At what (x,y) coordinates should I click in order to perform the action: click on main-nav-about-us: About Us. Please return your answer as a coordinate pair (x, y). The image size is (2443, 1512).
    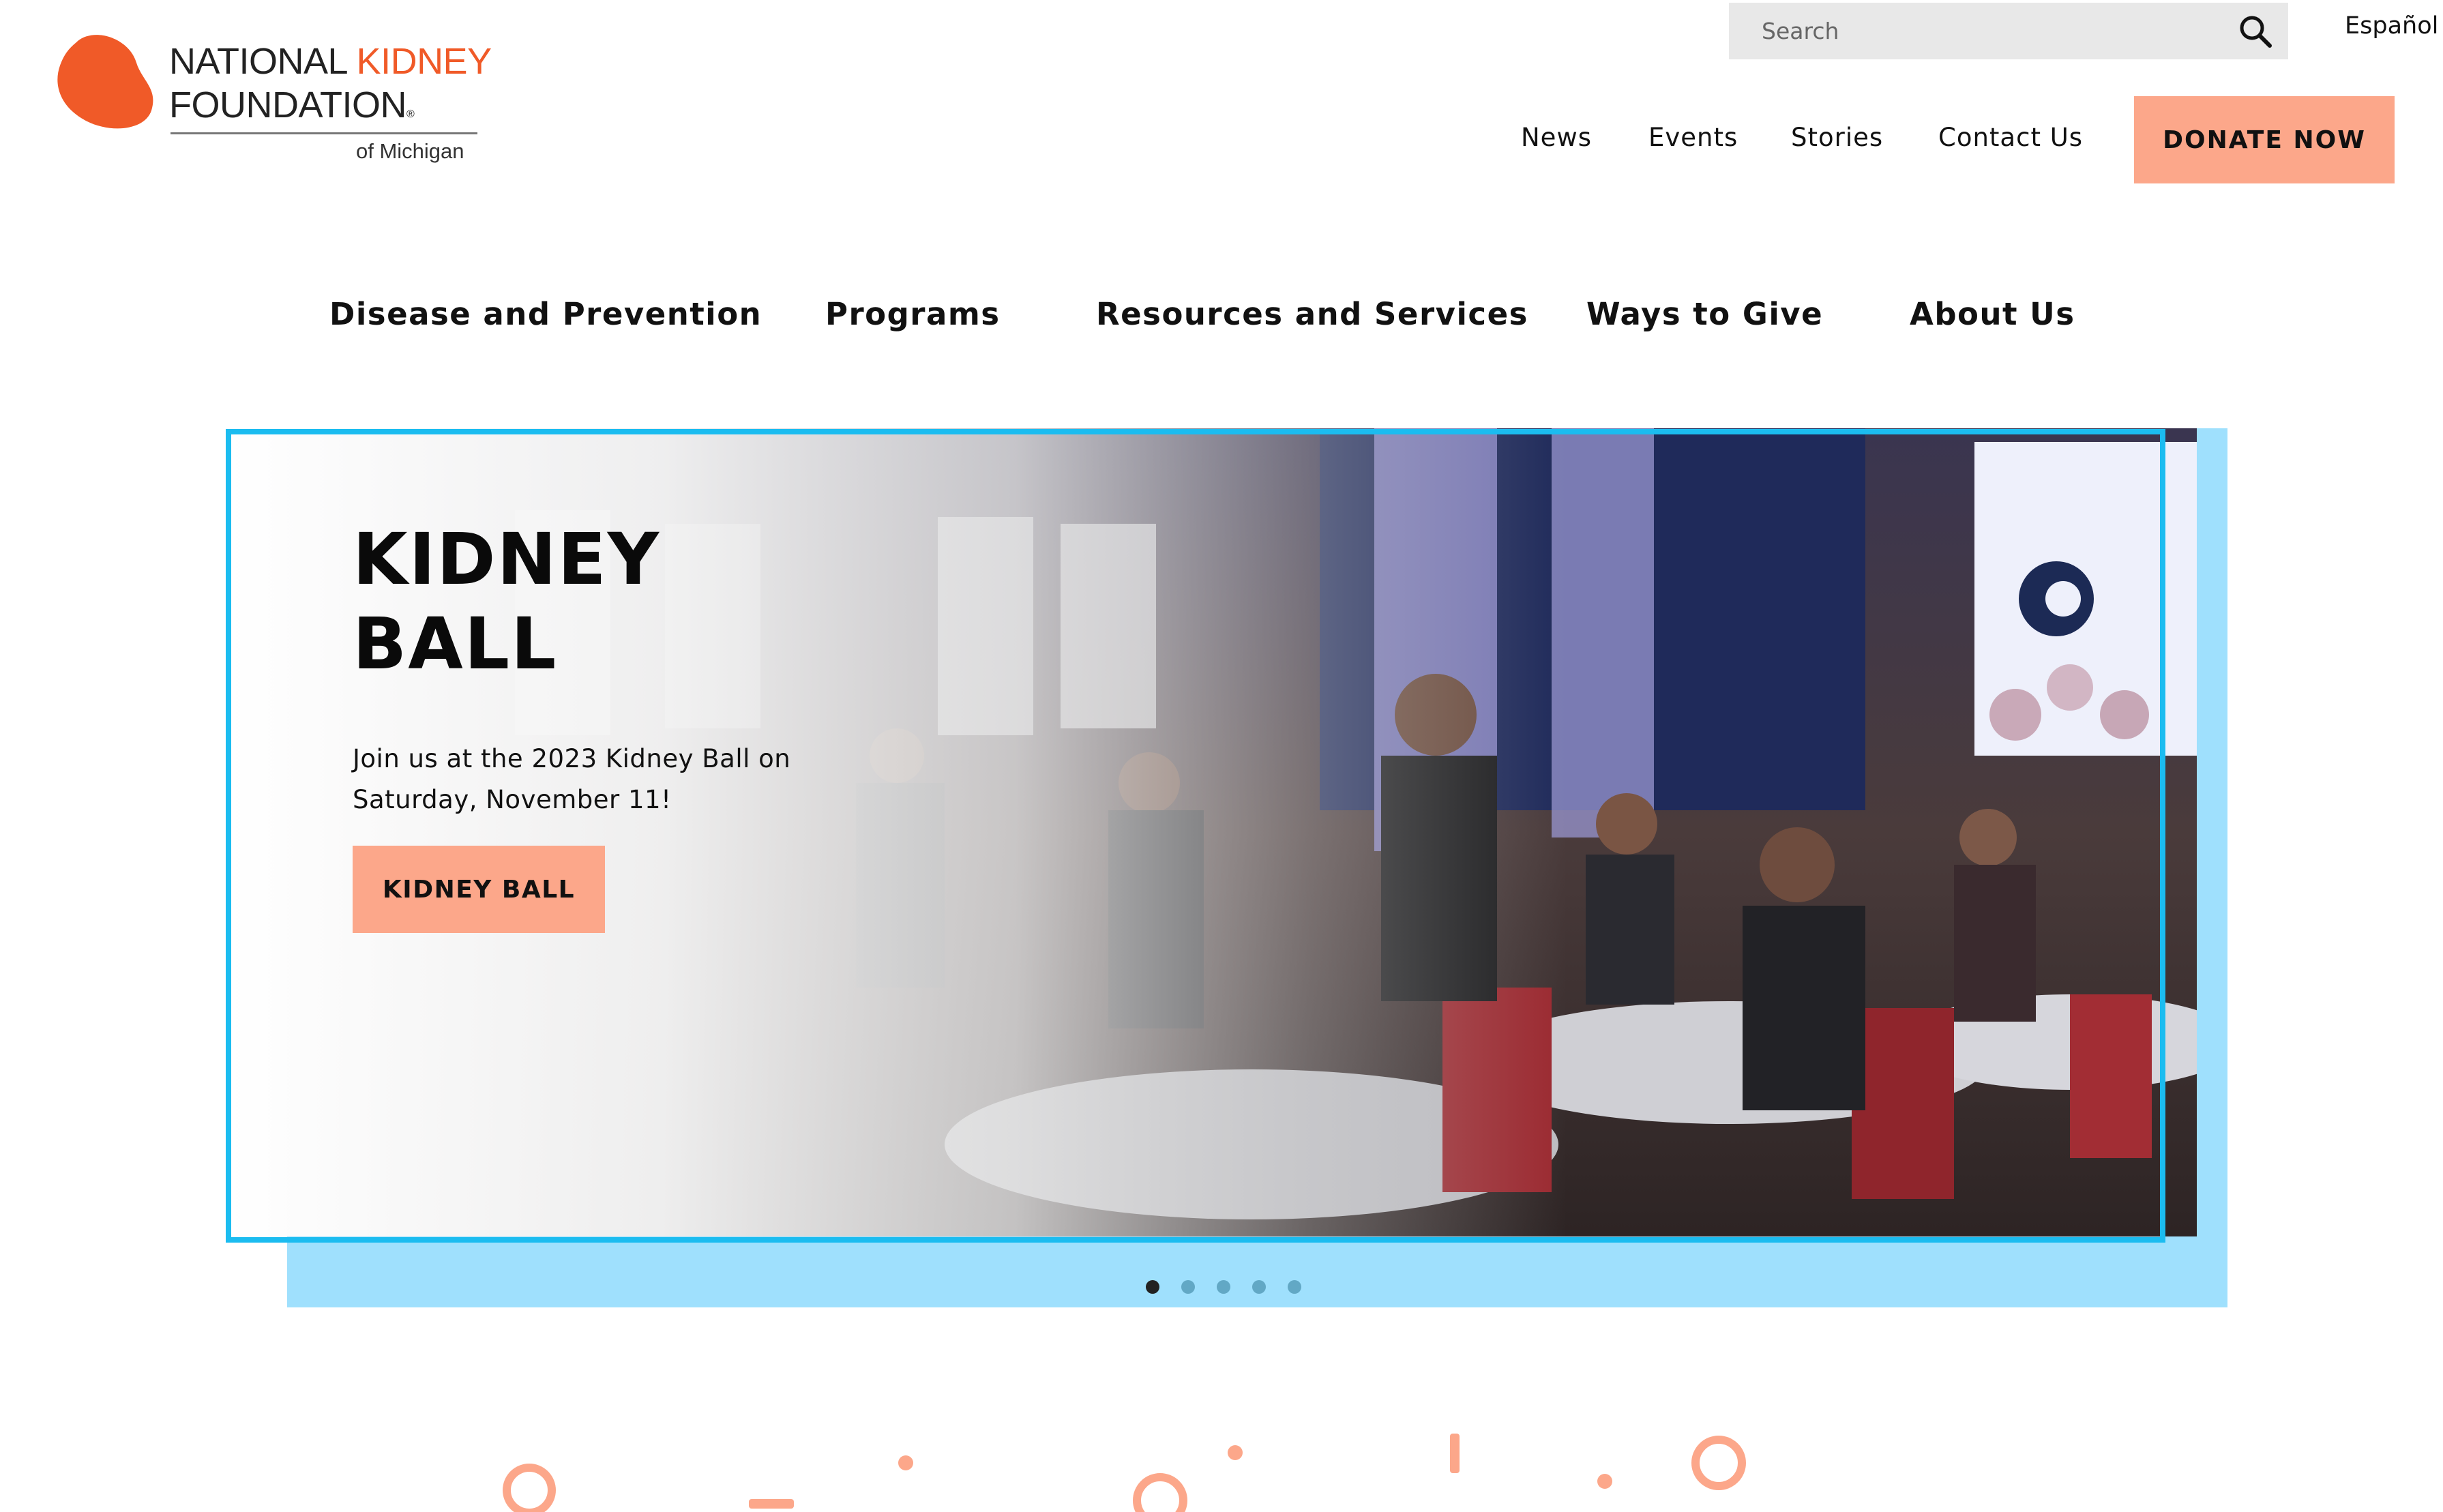
    Looking at the image, I should click on (1993, 314).